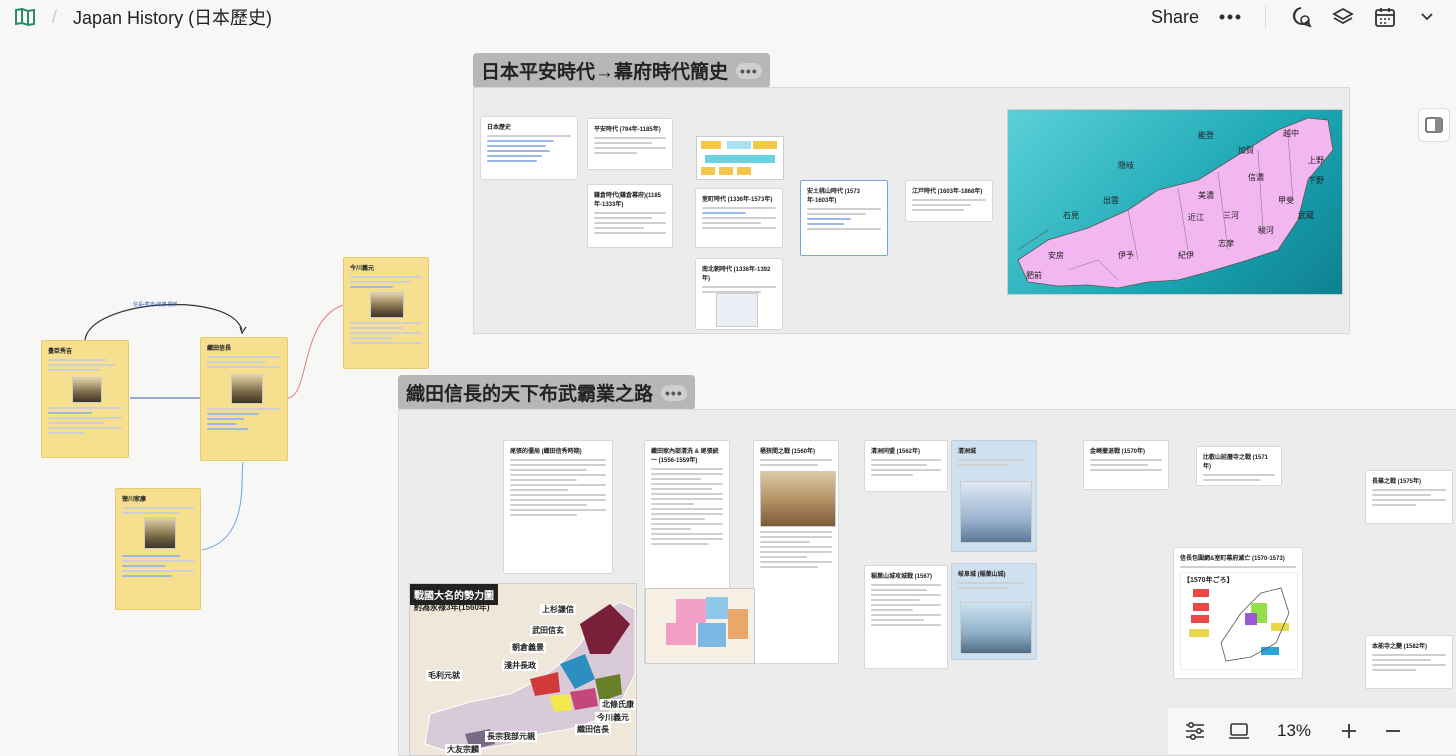 This screenshot has height=756, width=1456. I want to click on daimyo-label: 上杉謙信, so click(558, 609).